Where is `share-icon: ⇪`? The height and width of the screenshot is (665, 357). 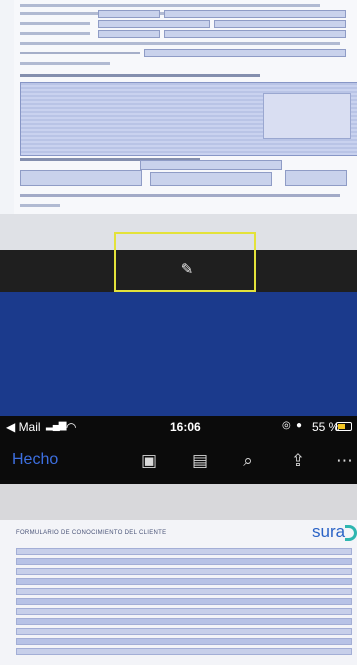
share-icon: ⇪ is located at coordinates (298, 461).